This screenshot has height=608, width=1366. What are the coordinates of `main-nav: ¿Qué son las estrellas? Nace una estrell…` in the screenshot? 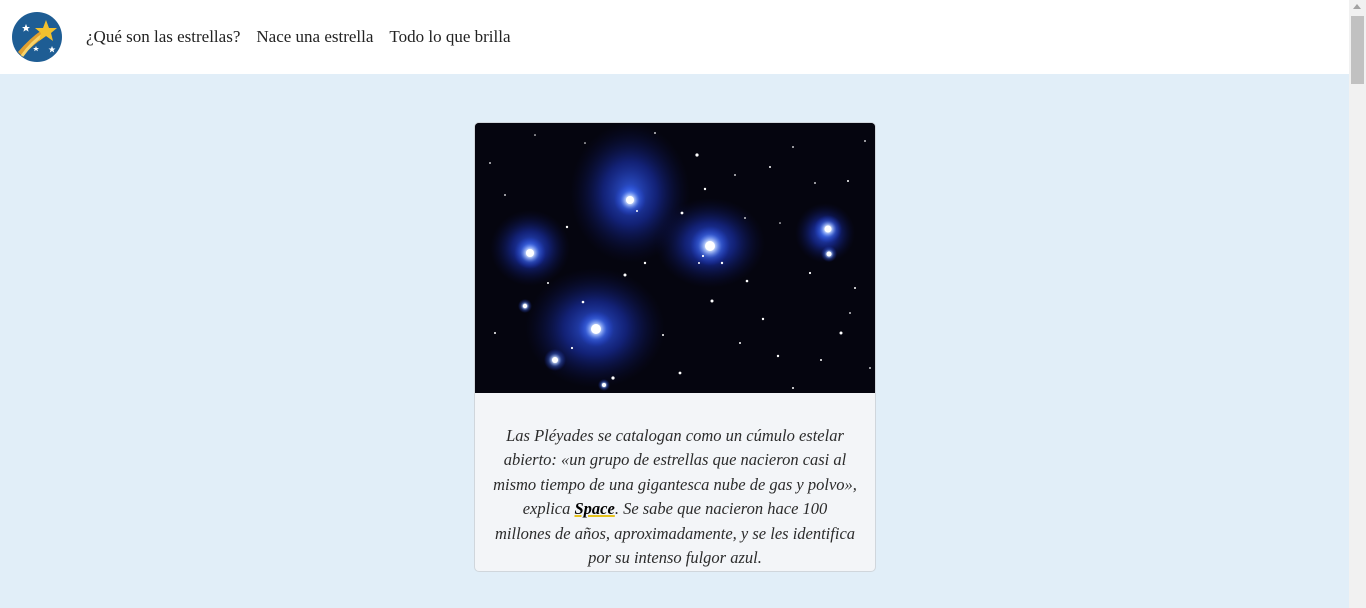 It's located at (298, 37).